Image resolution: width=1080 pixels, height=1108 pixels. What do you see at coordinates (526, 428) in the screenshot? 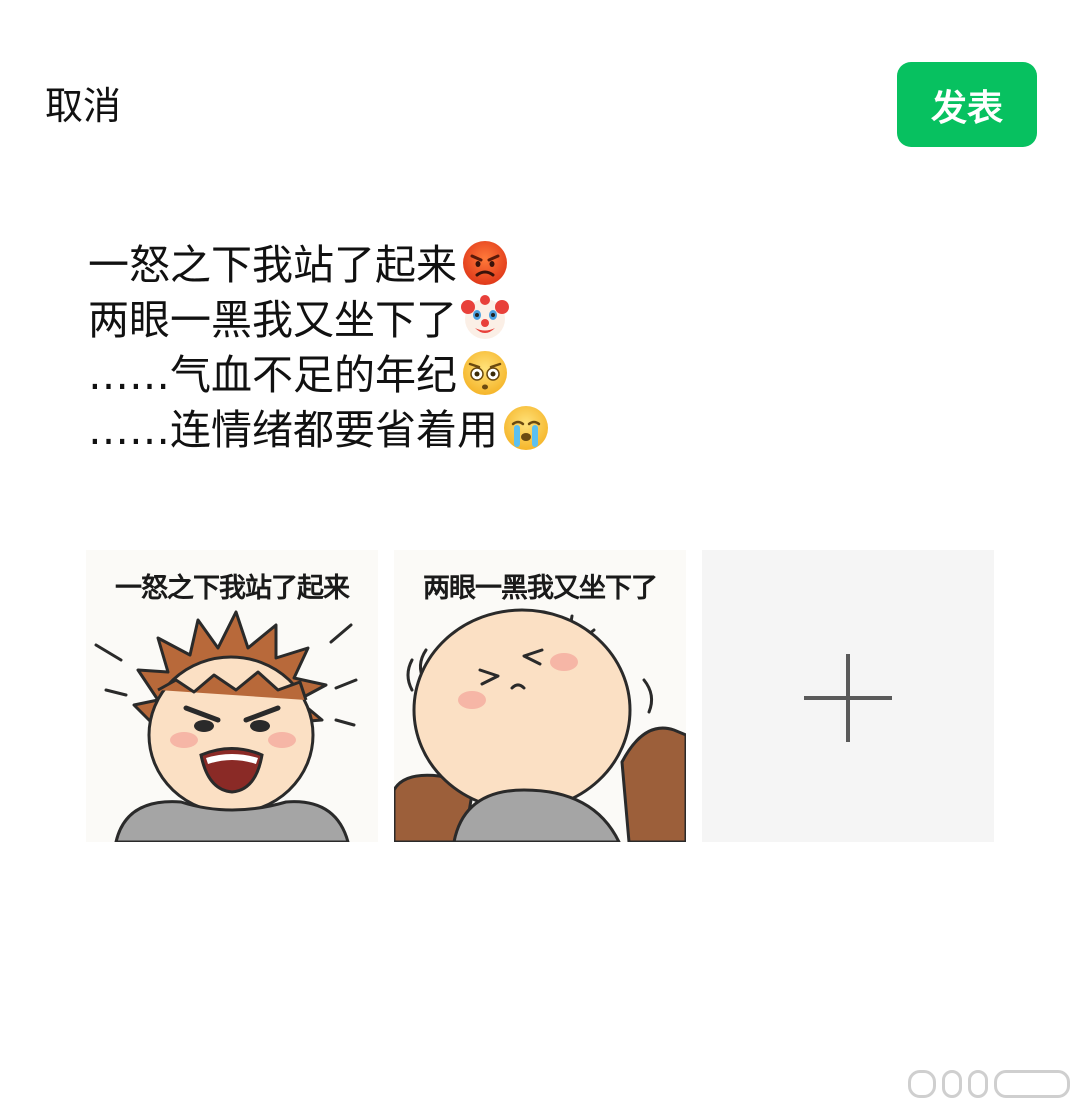
I see `crying-face-icon` at bounding box center [526, 428].